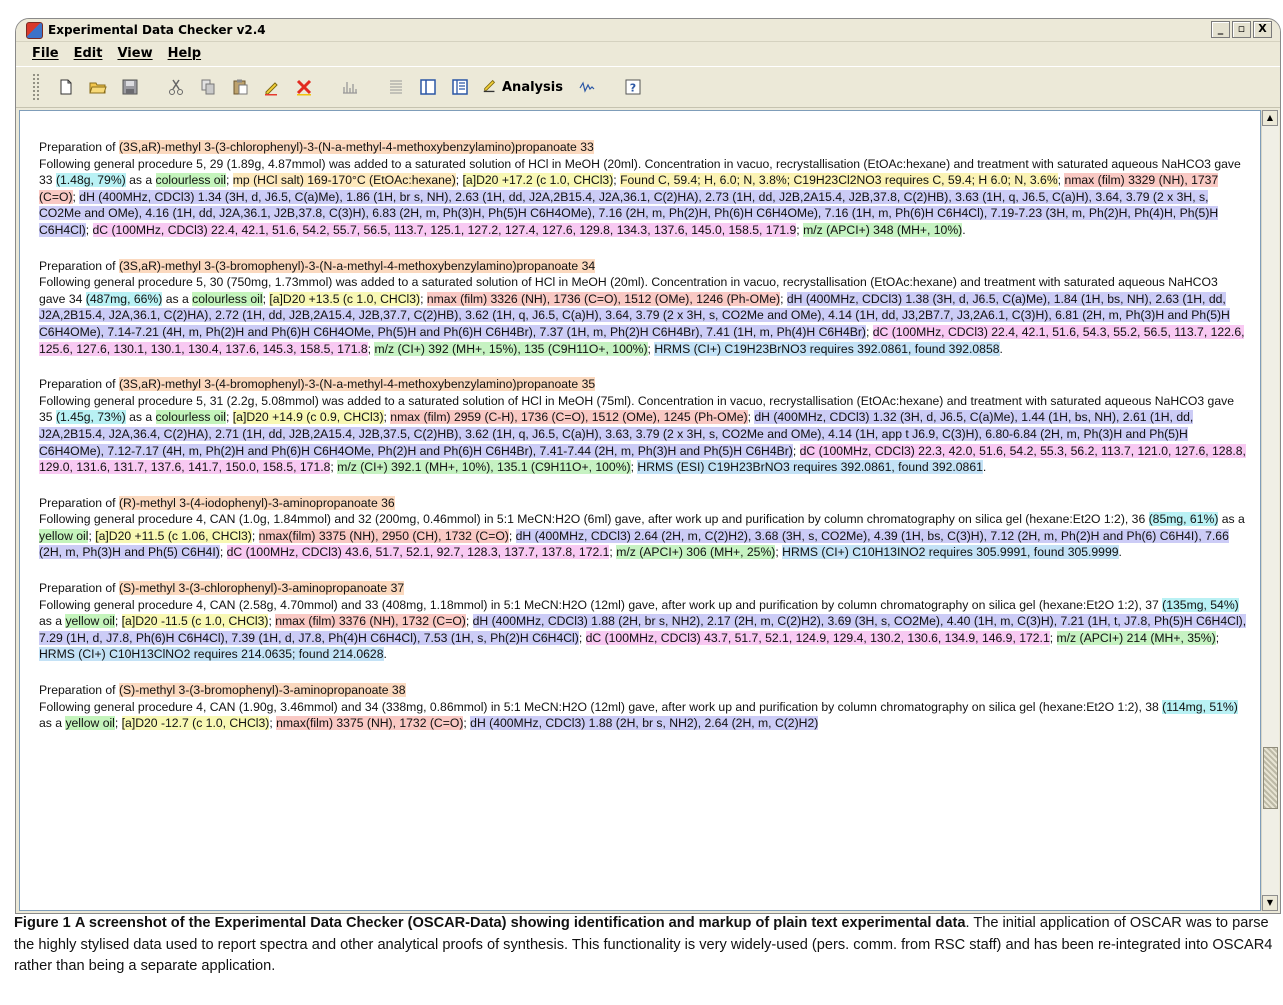 Image resolution: width=1283 pixels, height=1005 pixels. Describe the element at coordinates (195, 723) in the screenshot. I see `markup-rot: [a]D20 -12.7 (c 1.0, CHCl3)` at that location.